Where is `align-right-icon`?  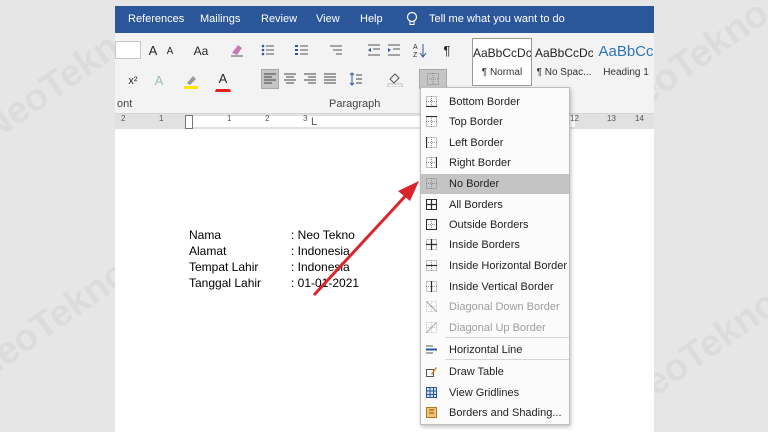
align-right-icon is located at coordinates (310, 79).